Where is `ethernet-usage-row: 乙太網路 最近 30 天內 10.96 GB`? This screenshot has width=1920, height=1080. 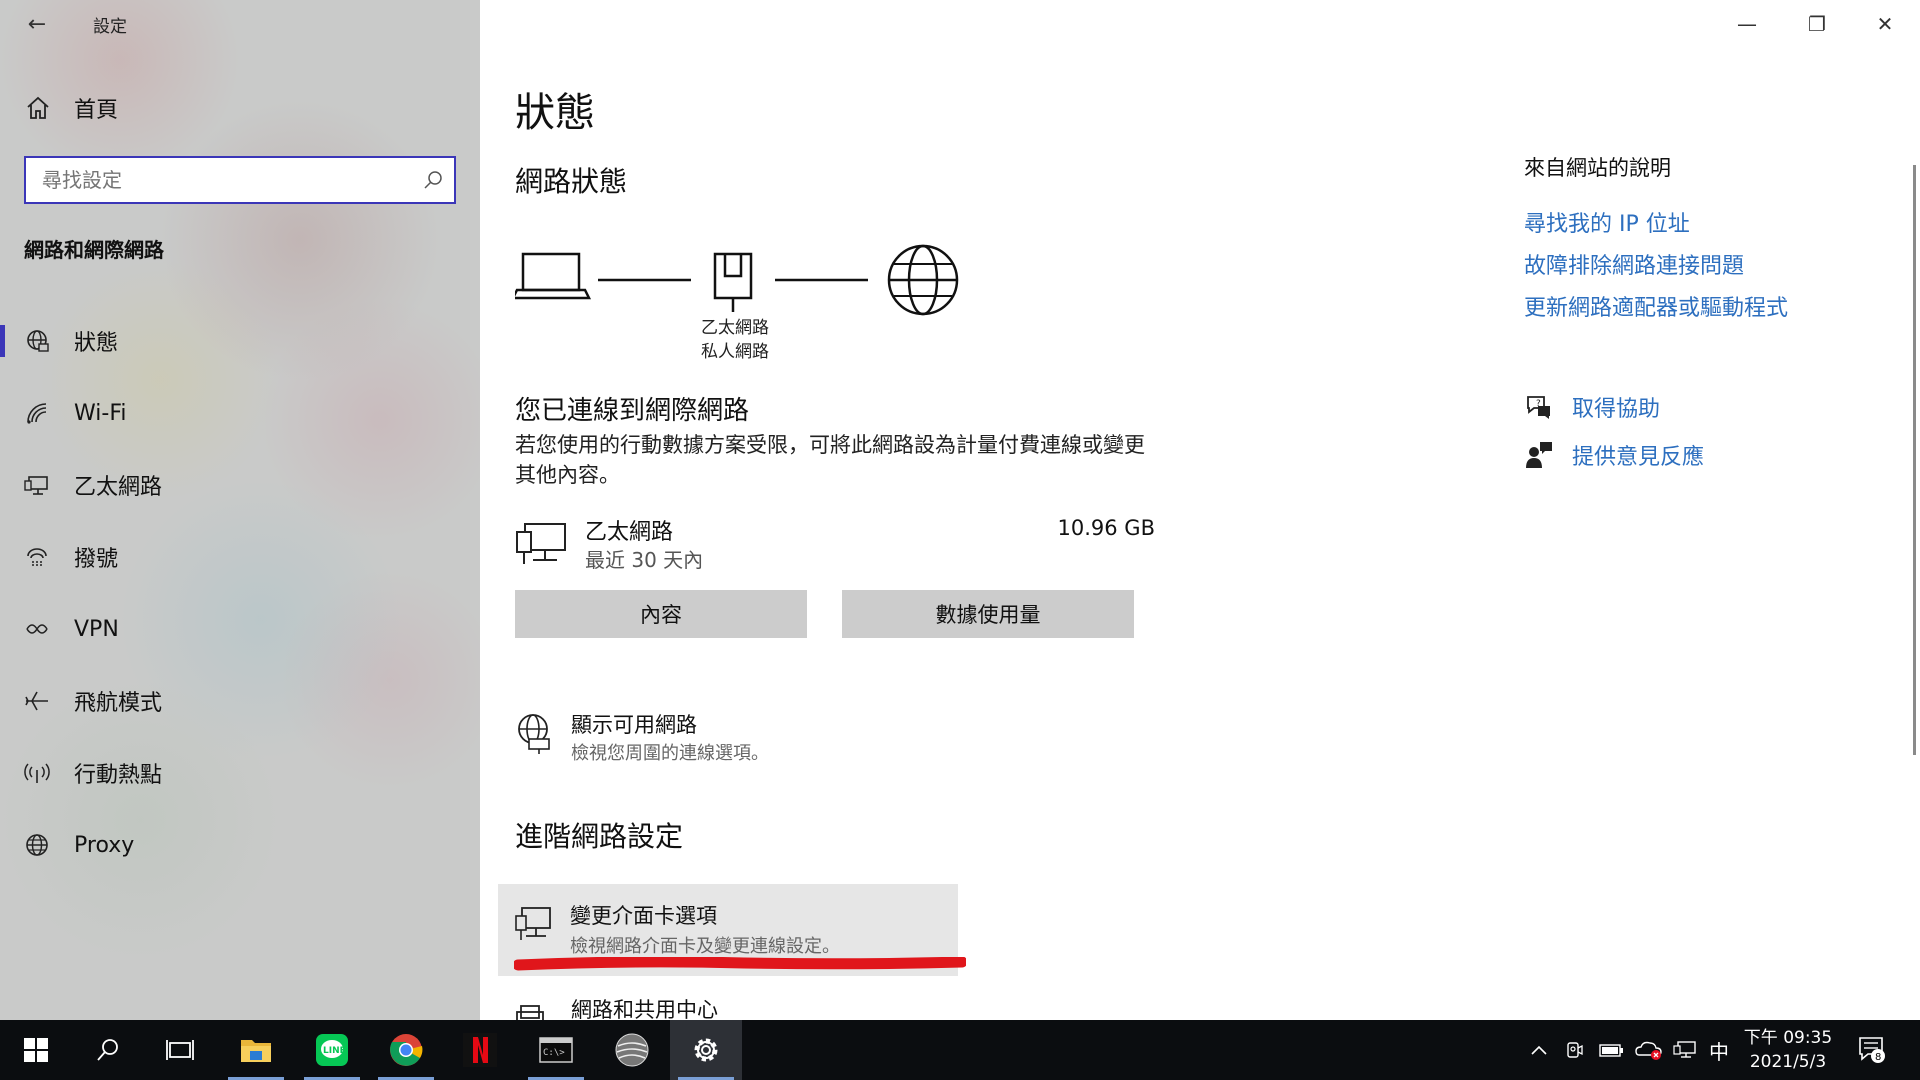
ethernet-usage-row: 乙太網路 最近 30 天內 10.96 GB is located at coordinates (835, 542).